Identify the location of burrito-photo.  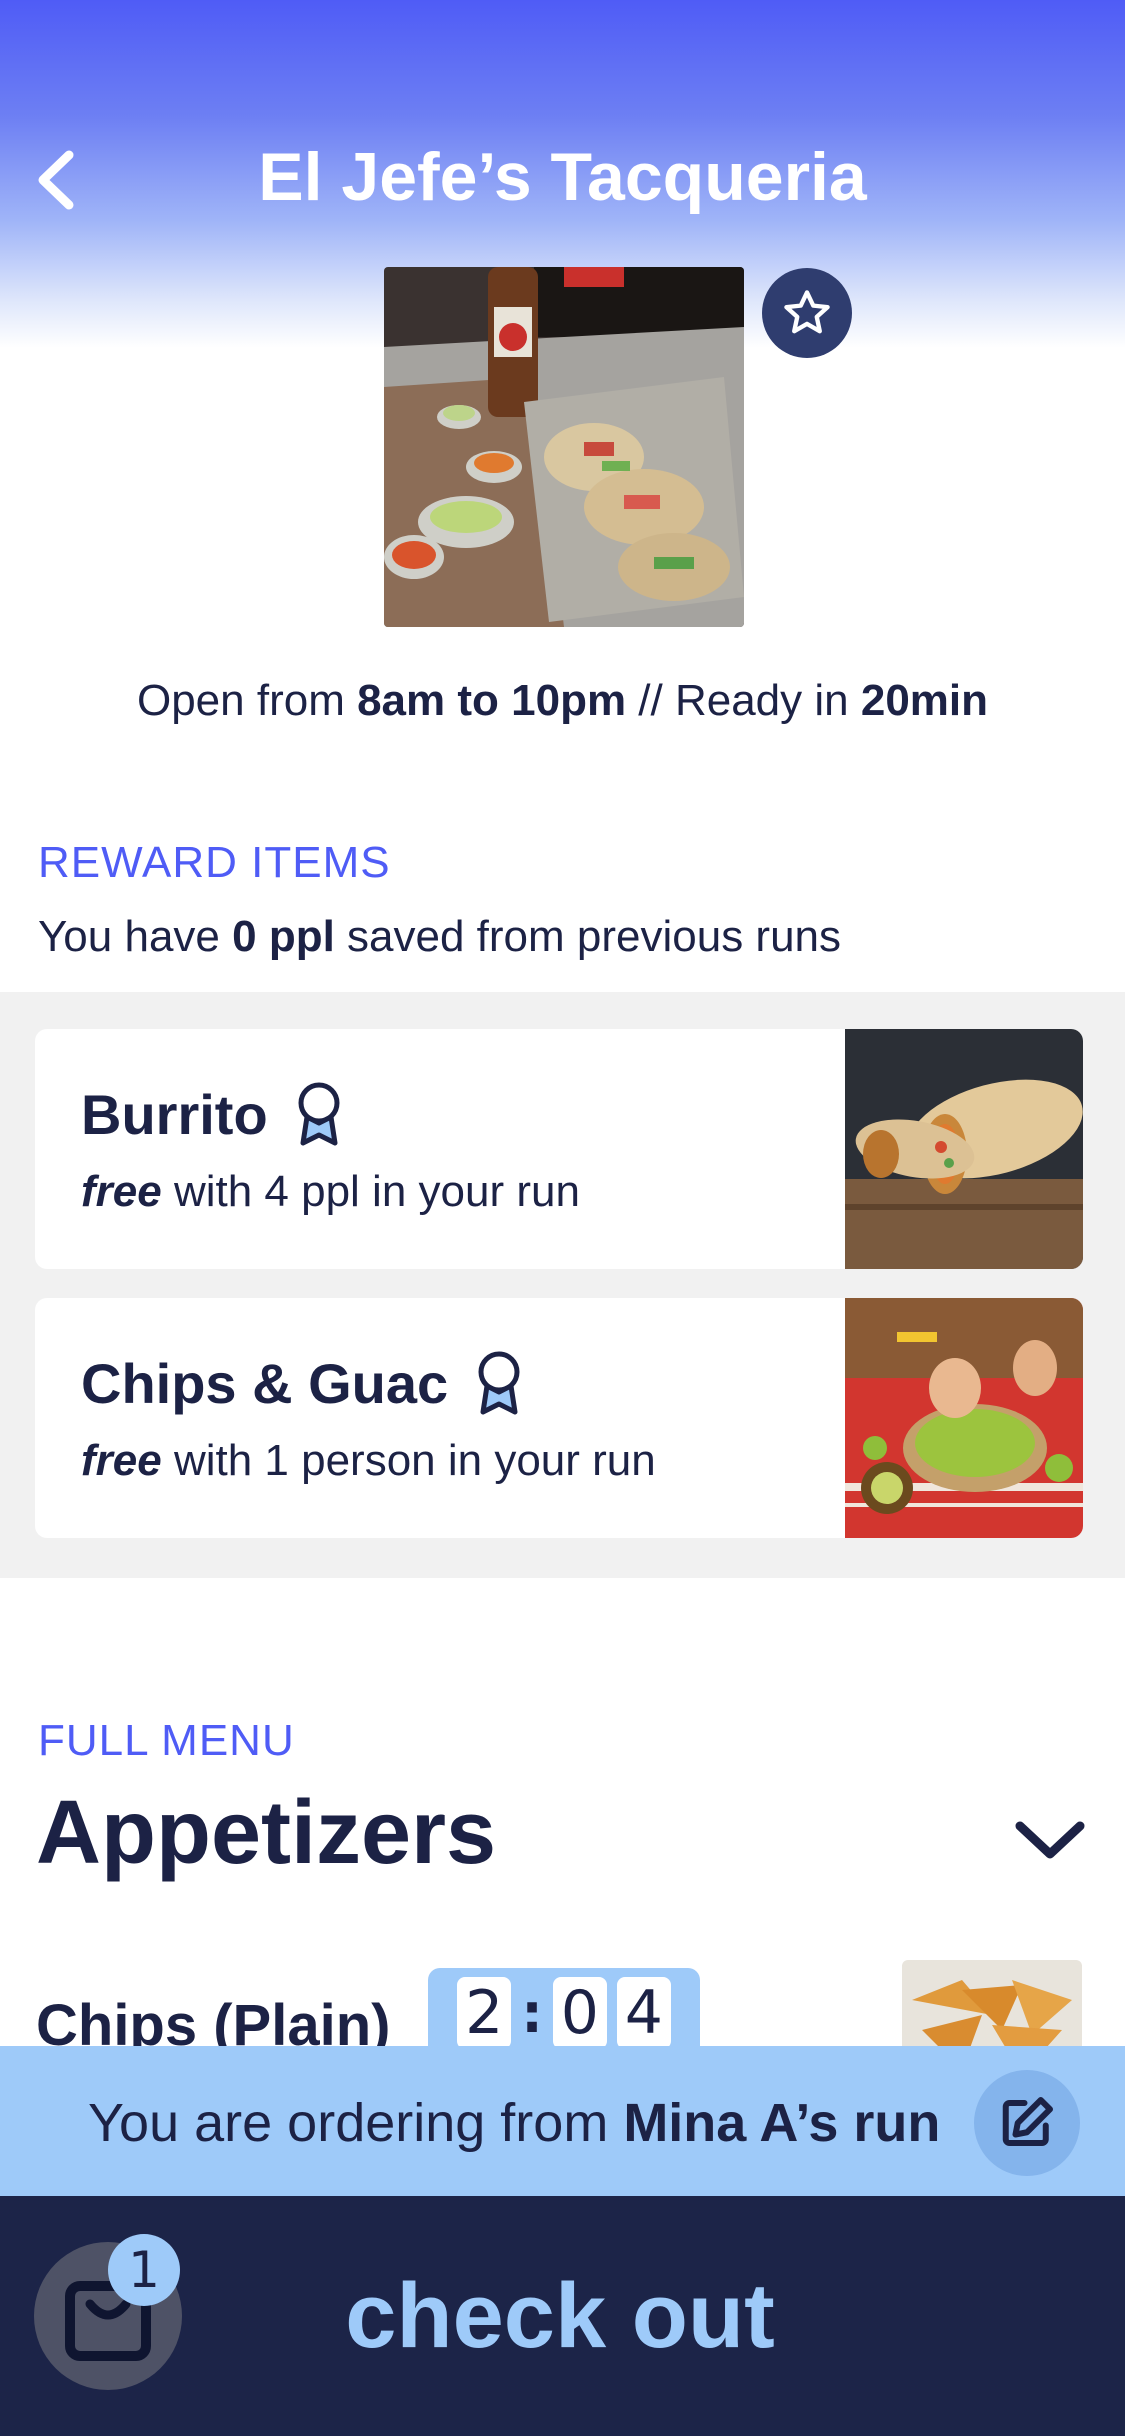
(964, 1149).